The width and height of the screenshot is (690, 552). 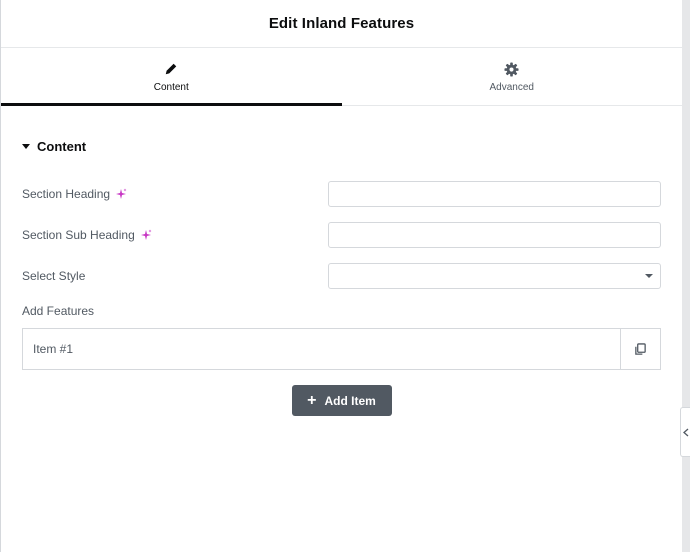 I want to click on tab-advanced: Advanced, so click(x=512, y=76).